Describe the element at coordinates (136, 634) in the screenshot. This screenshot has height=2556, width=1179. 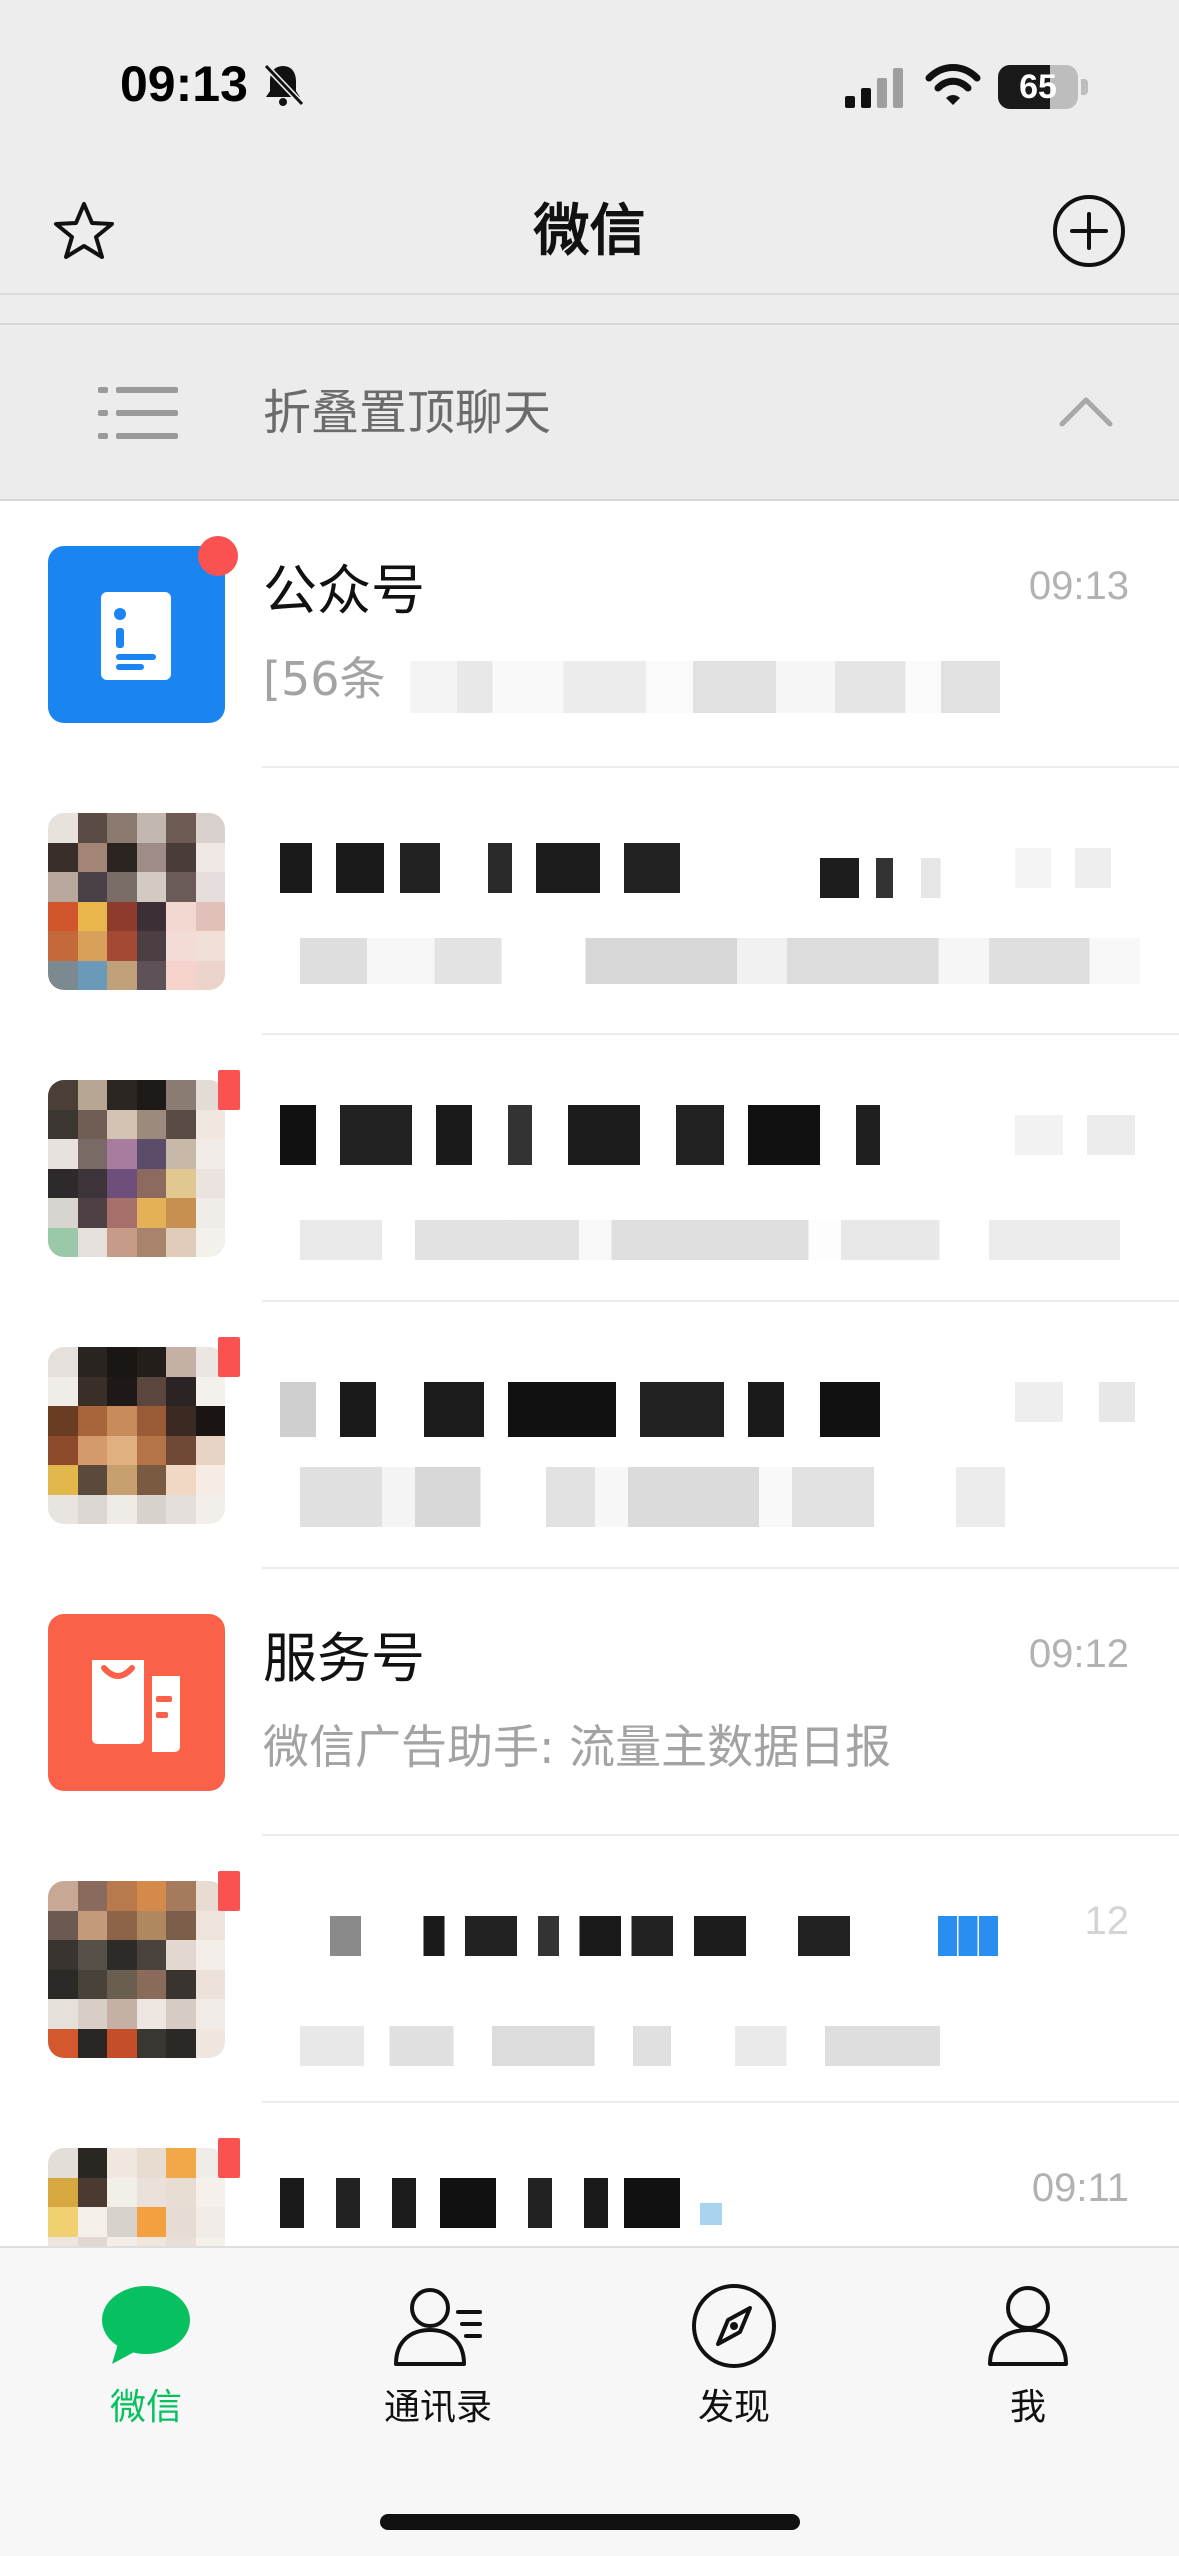
I see `official-account-icon` at that location.